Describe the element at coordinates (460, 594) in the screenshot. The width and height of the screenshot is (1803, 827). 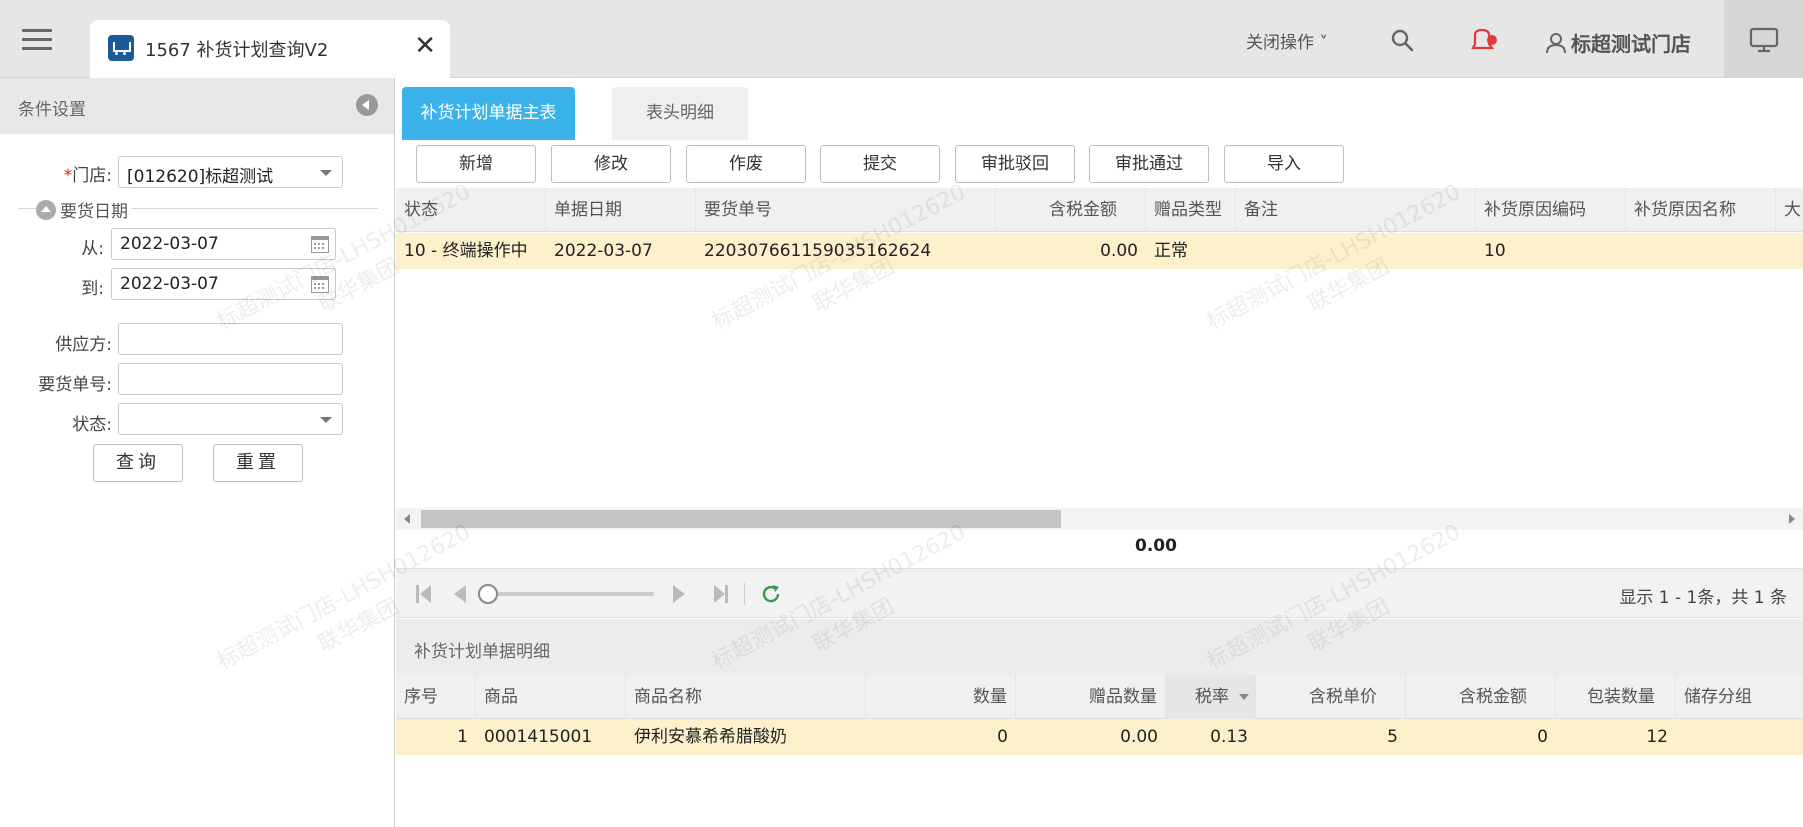
I see `prev-page-icon` at that location.